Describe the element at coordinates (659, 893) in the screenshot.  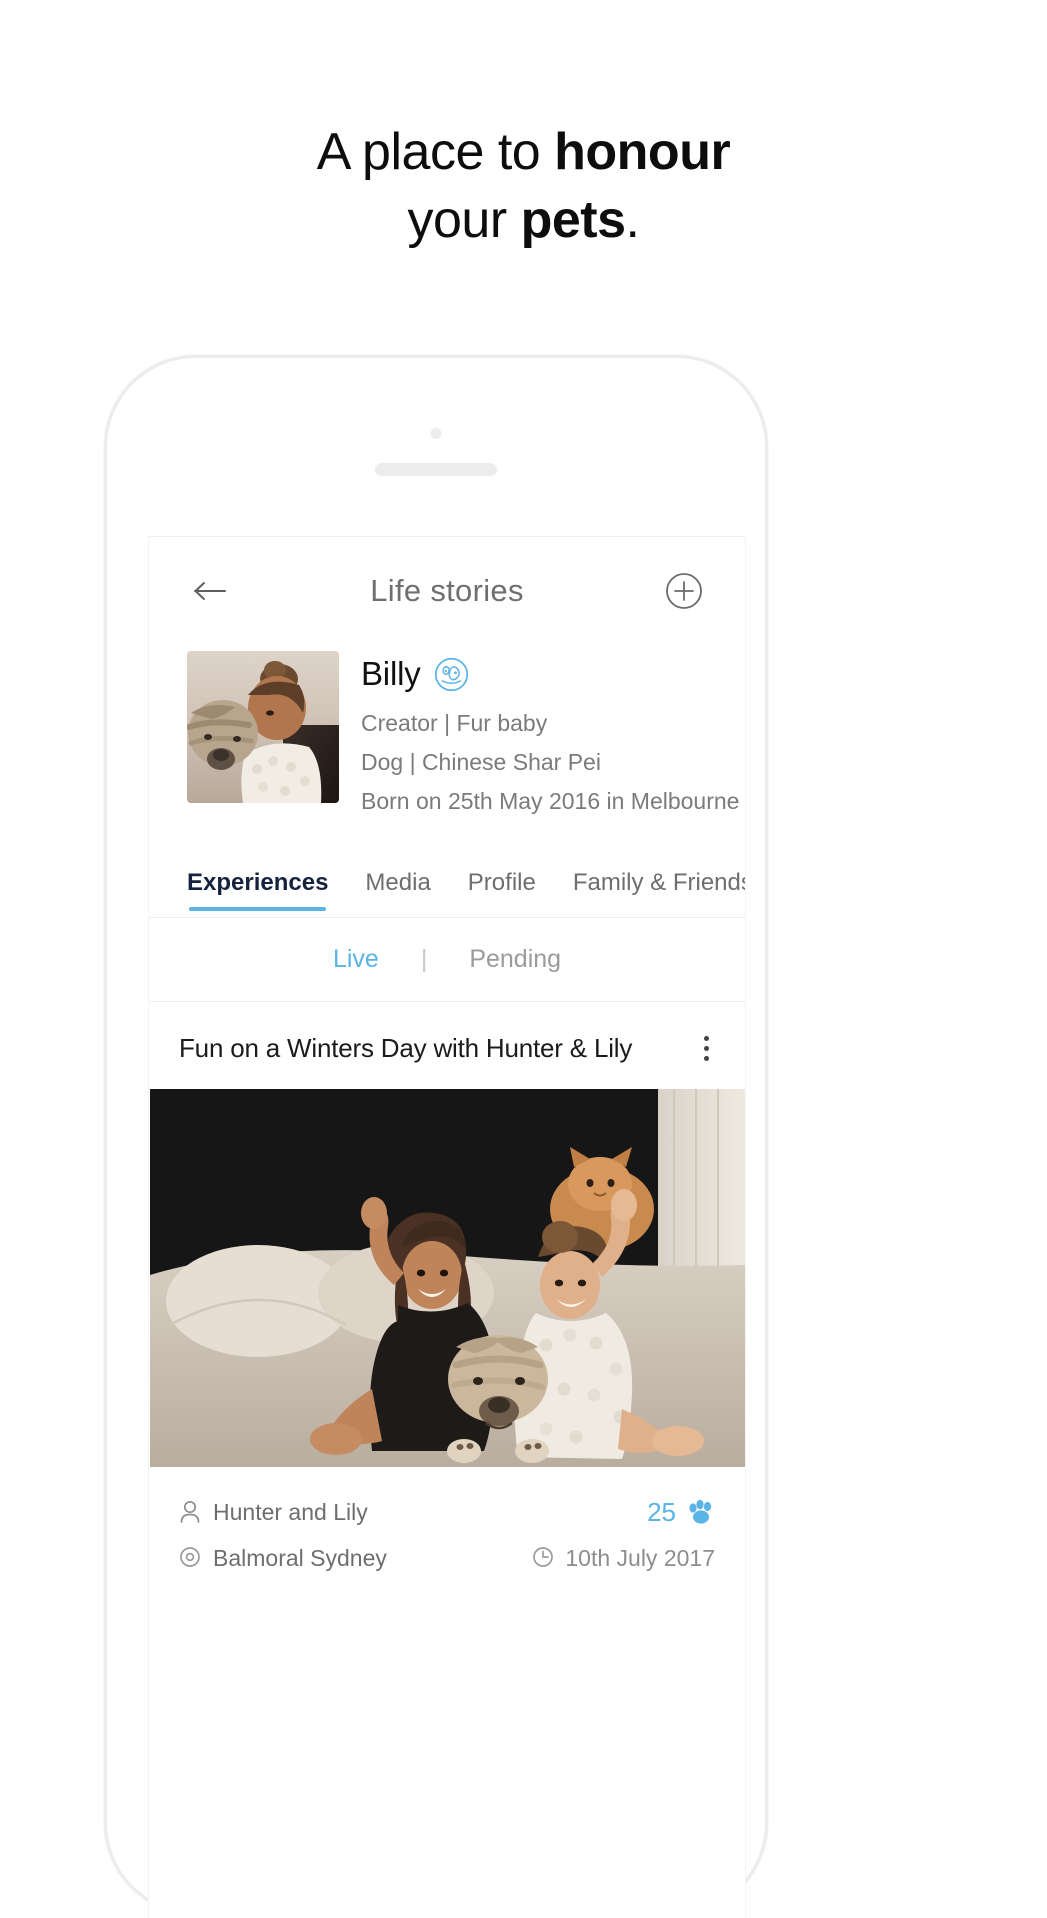
I see `tab-family-friends: Family & Friends` at that location.